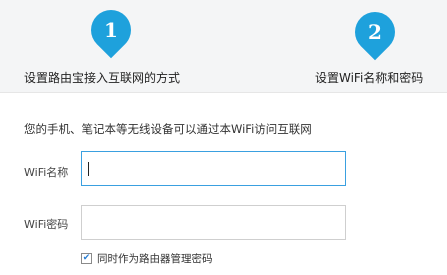 The height and width of the screenshot is (275, 447). I want to click on wifi-password-input, so click(213, 222).